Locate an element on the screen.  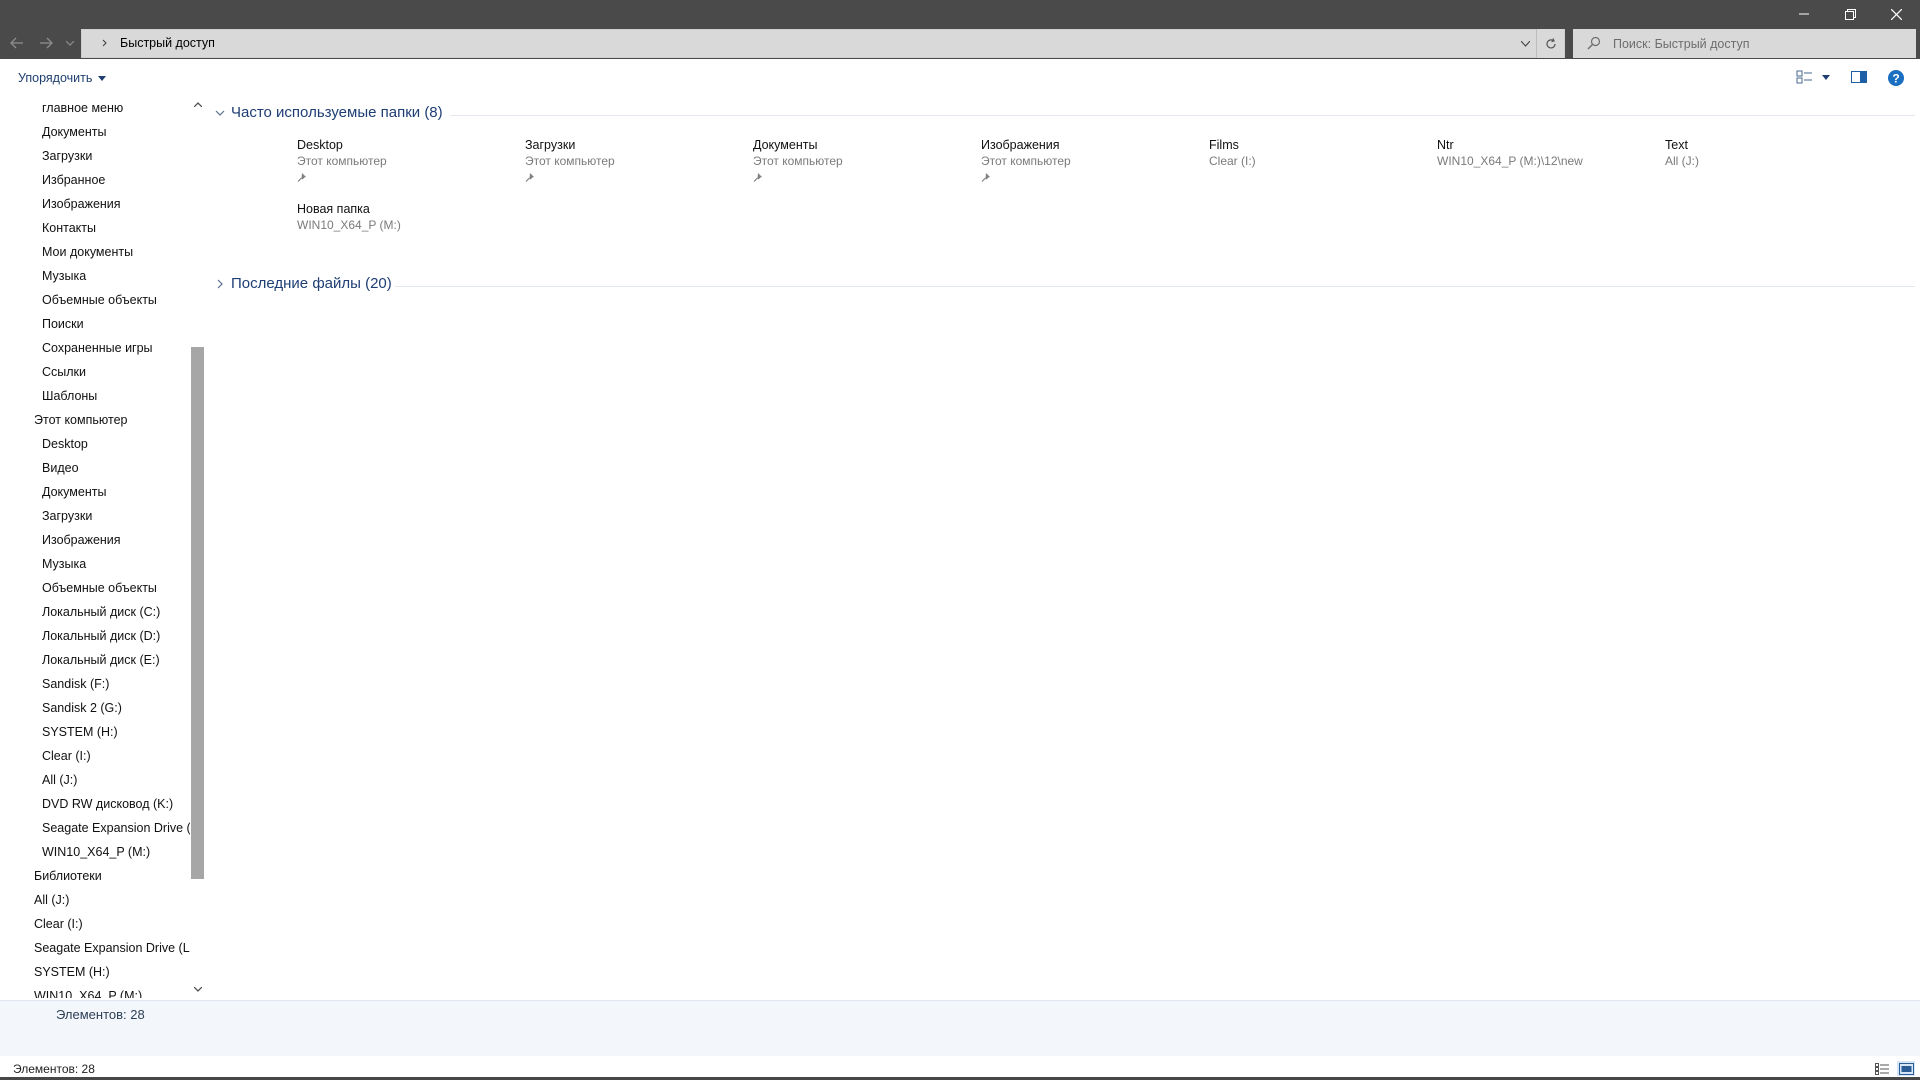
navigation-scrollbar is located at coordinates (197, 547).